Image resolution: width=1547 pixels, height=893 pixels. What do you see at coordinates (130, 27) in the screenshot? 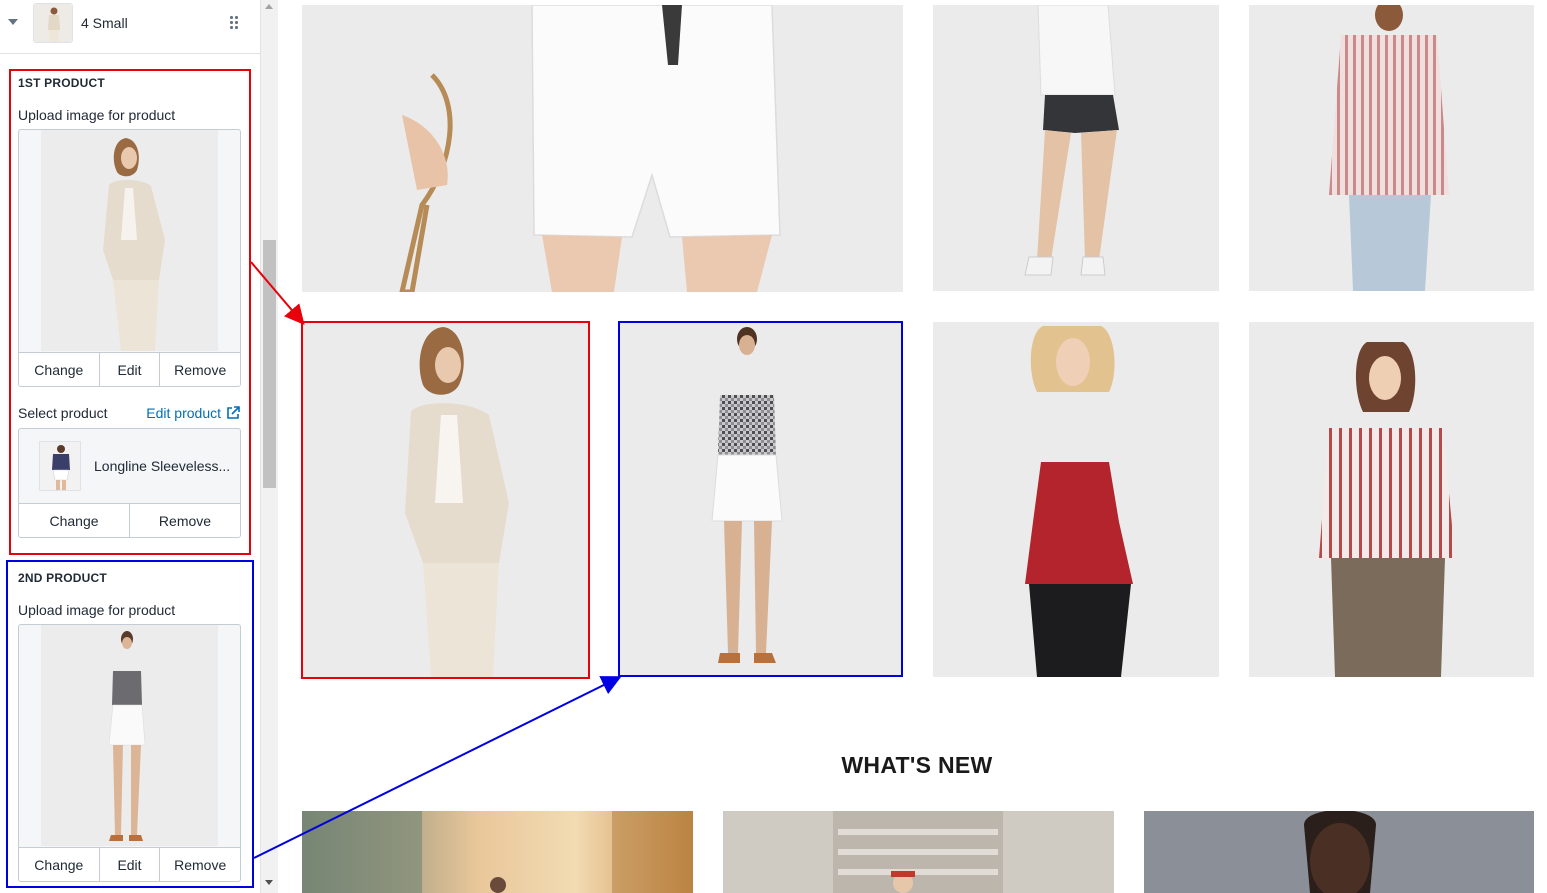
I see `block-header: 4 Small` at bounding box center [130, 27].